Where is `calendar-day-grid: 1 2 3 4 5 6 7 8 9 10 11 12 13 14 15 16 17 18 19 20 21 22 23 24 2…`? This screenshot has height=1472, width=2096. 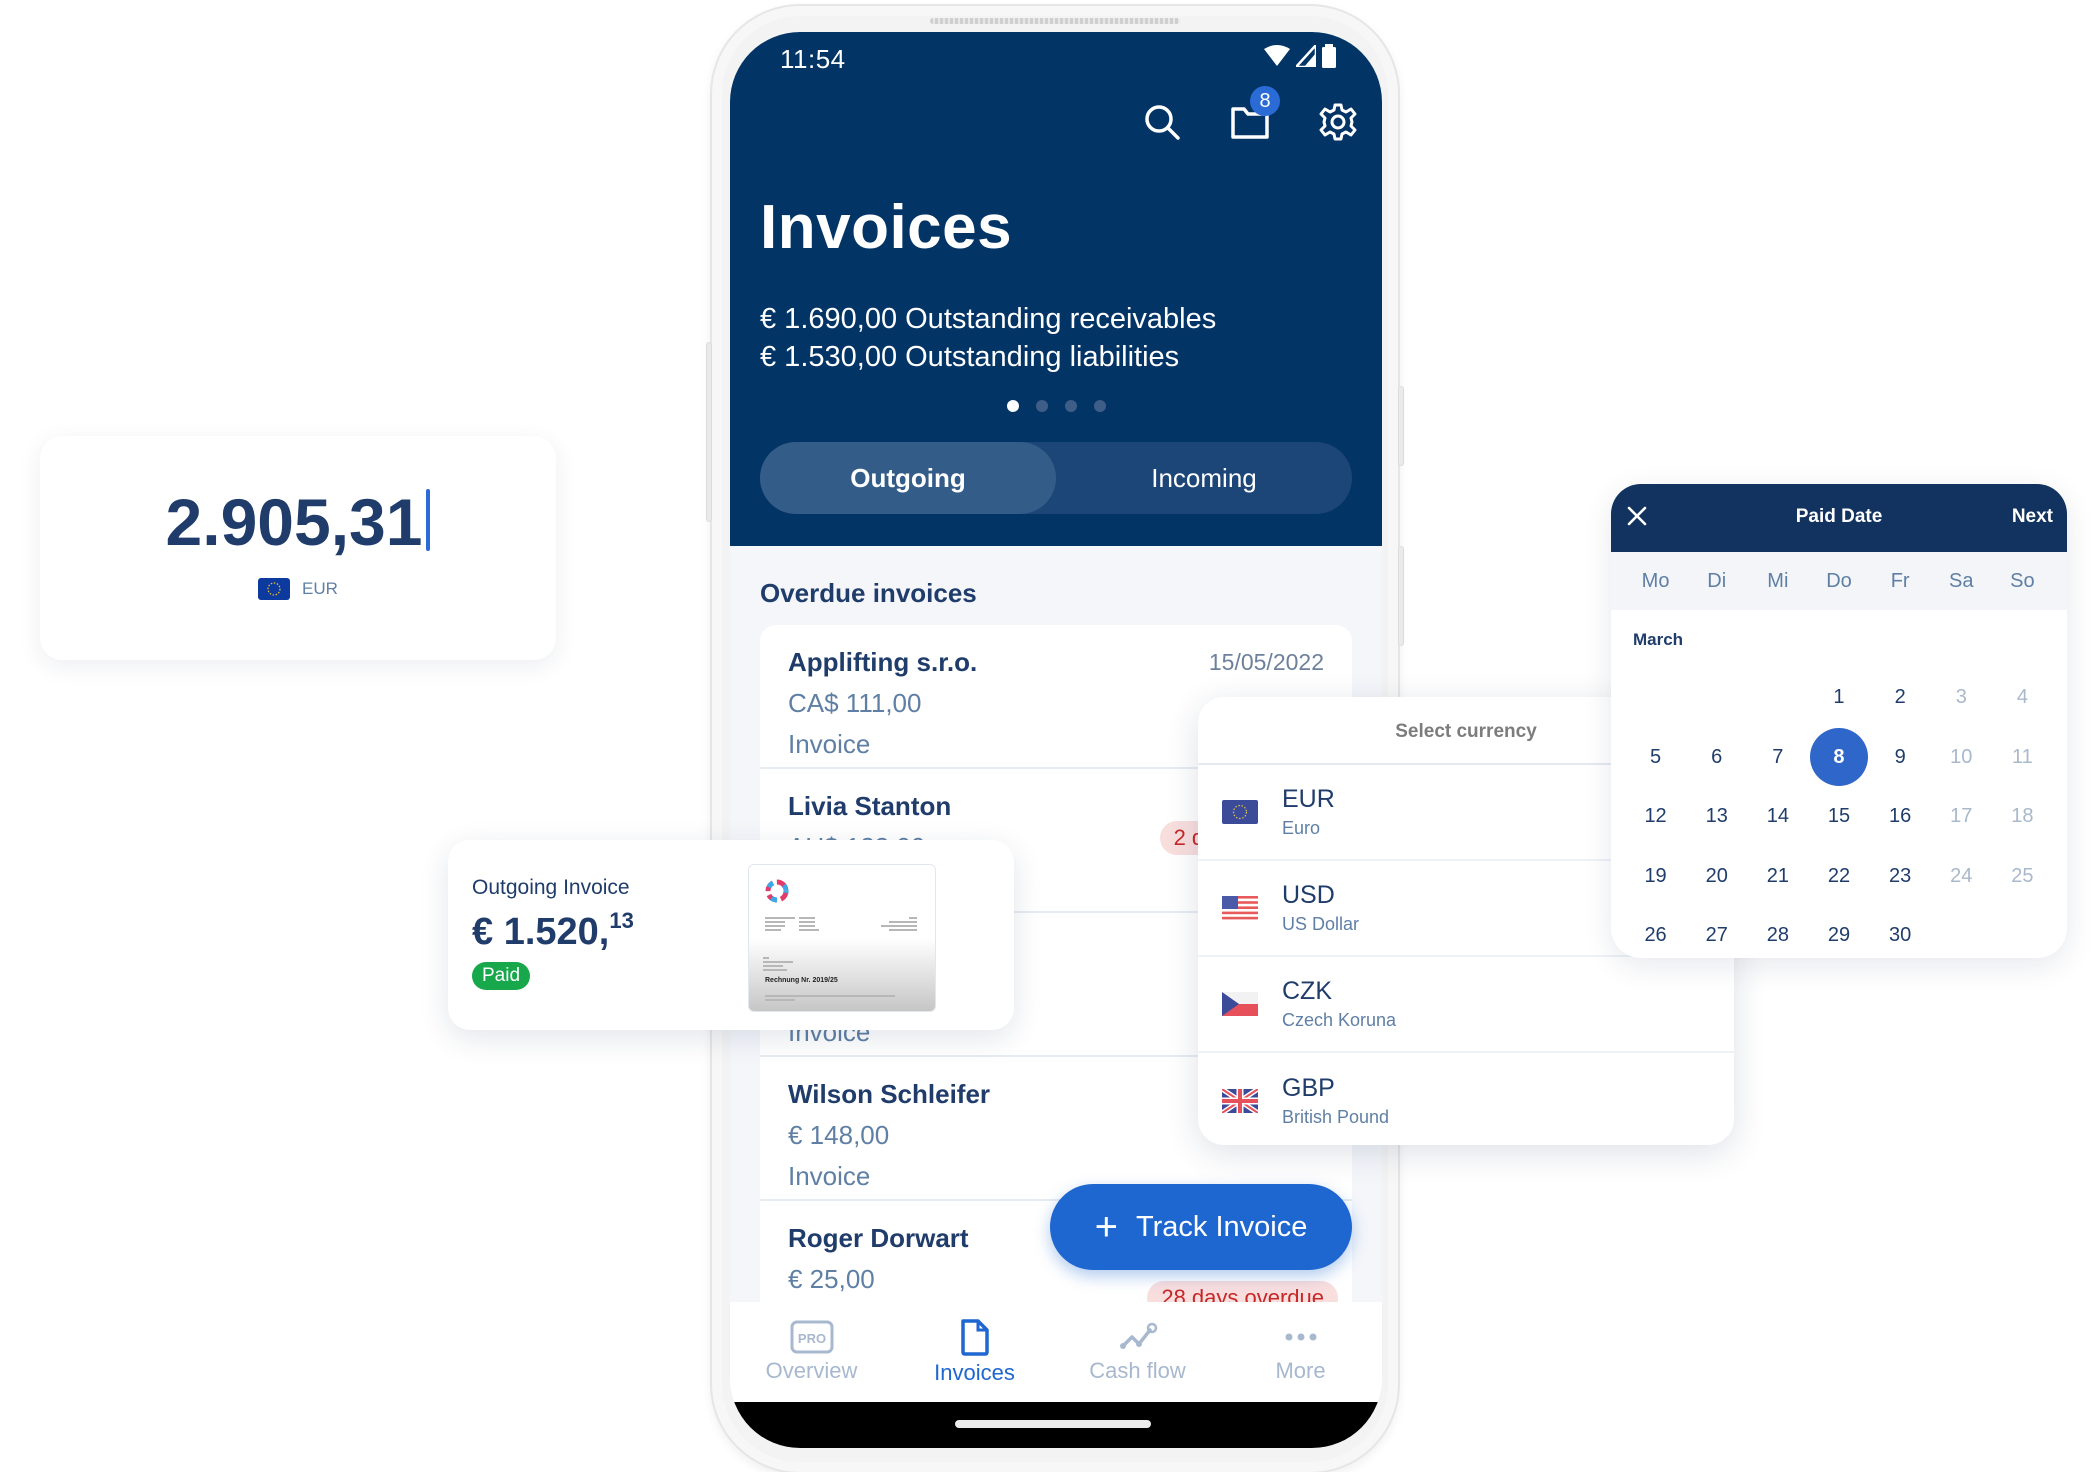 calendar-day-grid: 1 2 3 4 5 6 7 8 9 10 11 12 13 14 15 16 17 18 19 20 21 22 23 24 2… is located at coordinates (1839, 813).